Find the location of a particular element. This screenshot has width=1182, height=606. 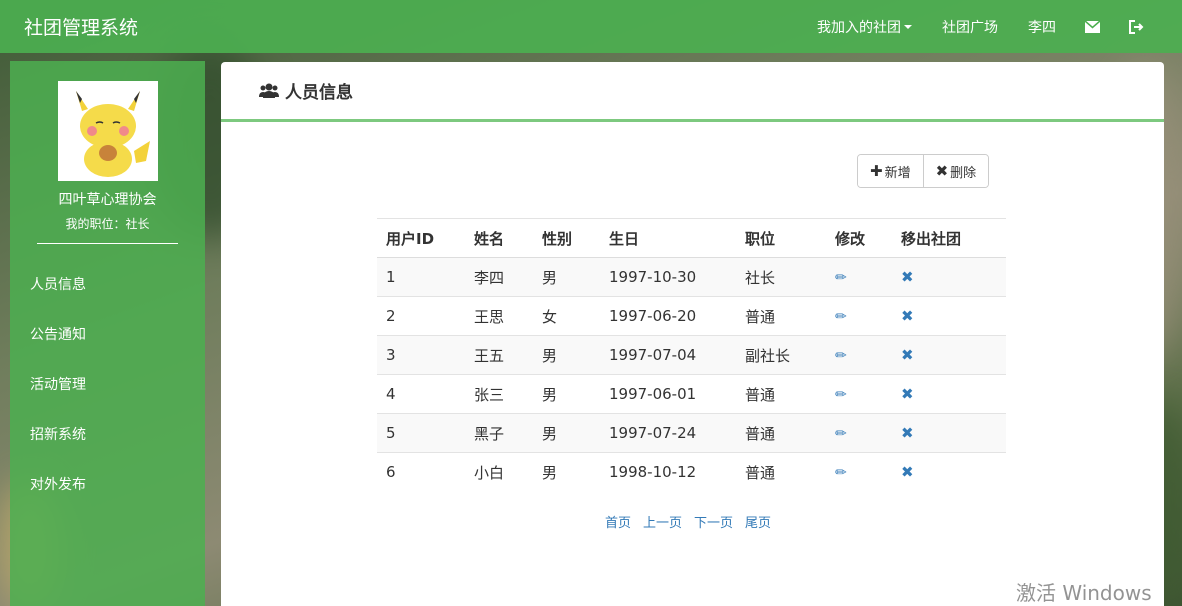

caret-down-icon is located at coordinates (908, 26).